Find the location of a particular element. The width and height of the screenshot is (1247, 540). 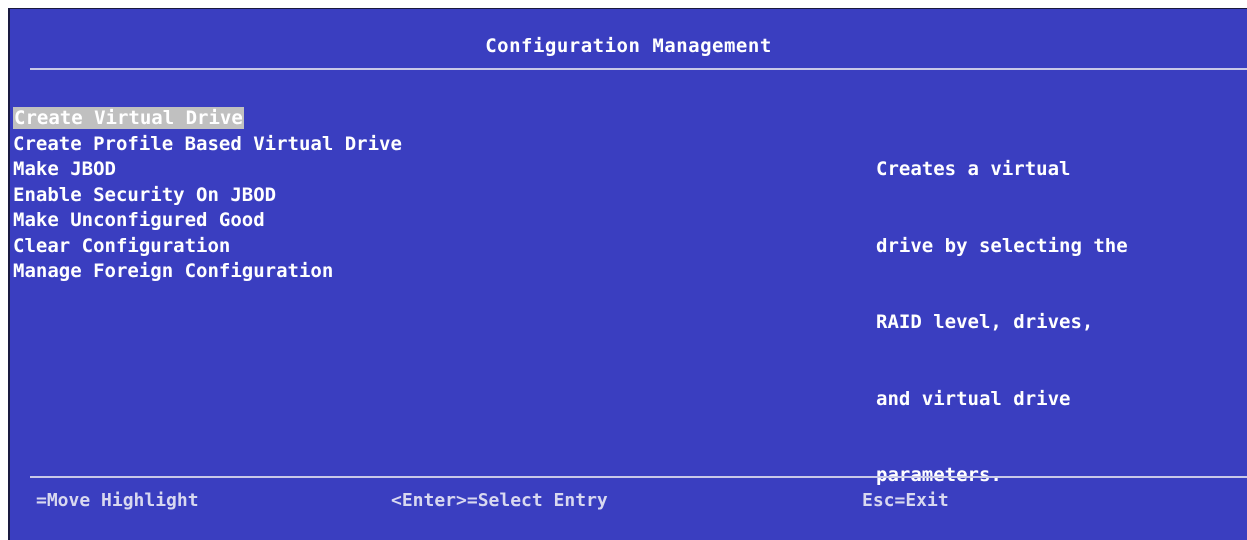

move-highlight-hint: =Move Highlight is located at coordinates (117, 500).